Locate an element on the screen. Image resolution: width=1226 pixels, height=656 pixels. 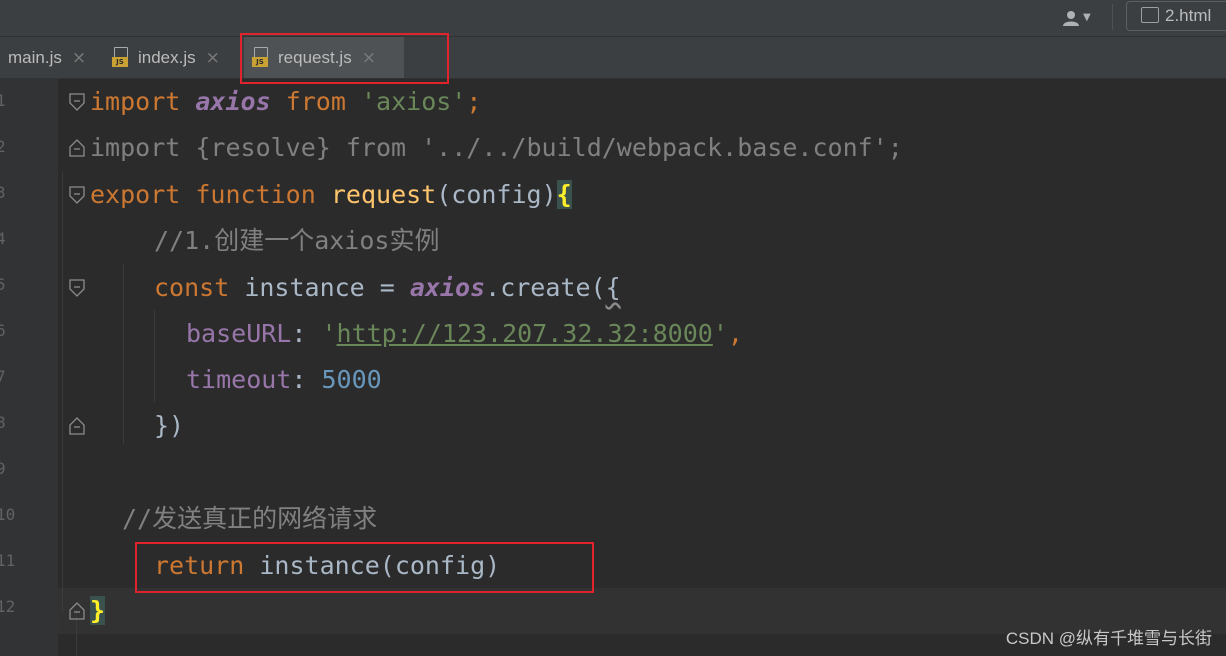
line-number-gutter: 1 2 3 4 5 6 7 8 9 10 11 12 is located at coordinates (29, 367).